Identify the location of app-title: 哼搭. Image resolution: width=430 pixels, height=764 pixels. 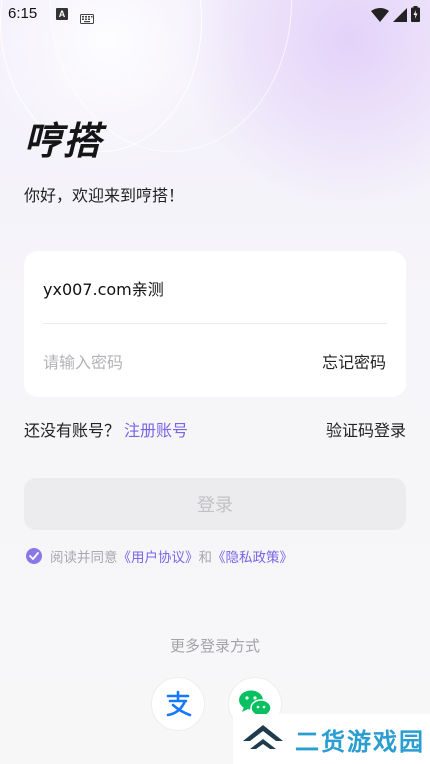
(63, 141).